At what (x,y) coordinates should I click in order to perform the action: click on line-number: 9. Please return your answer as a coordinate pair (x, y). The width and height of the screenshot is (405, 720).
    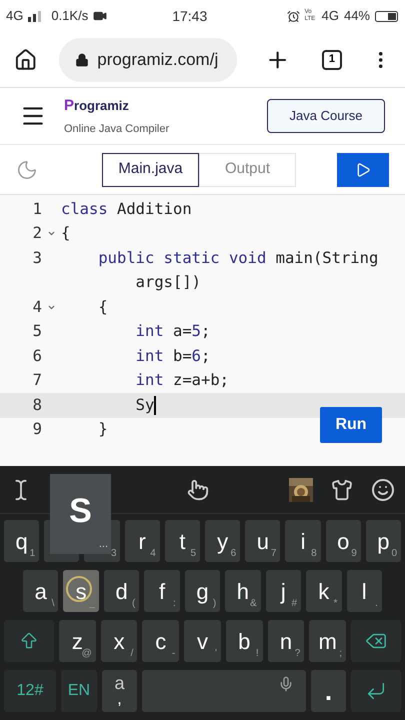
    Looking at the image, I should click on (37, 429).